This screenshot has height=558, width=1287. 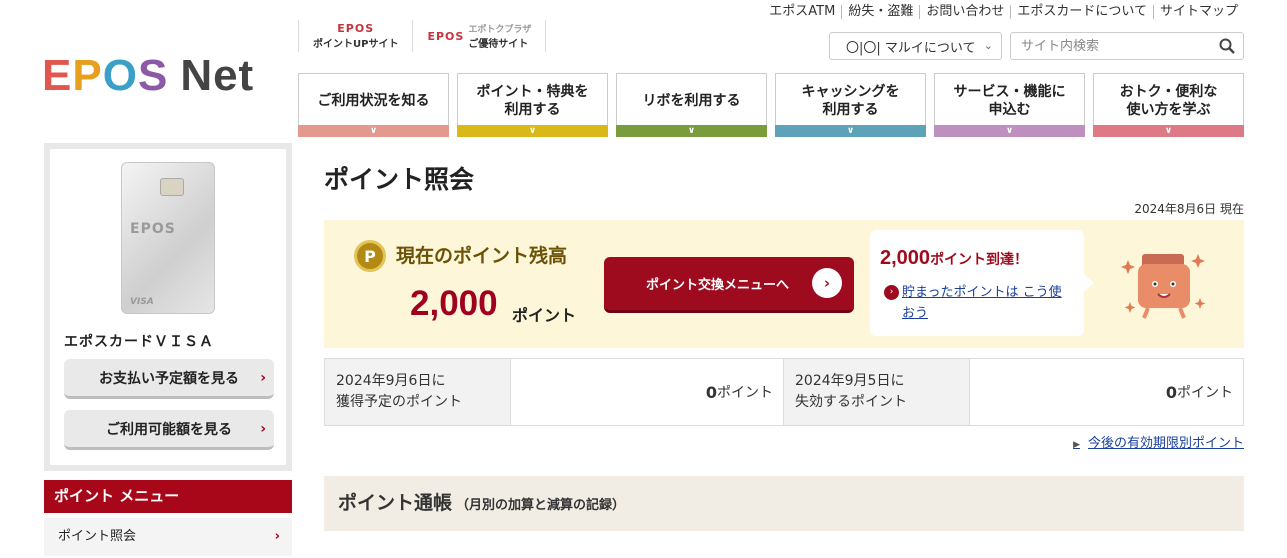 What do you see at coordinates (454, 303) in the screenshot?
I see `balance-value: 2,000` at bounding box center [454, 303].